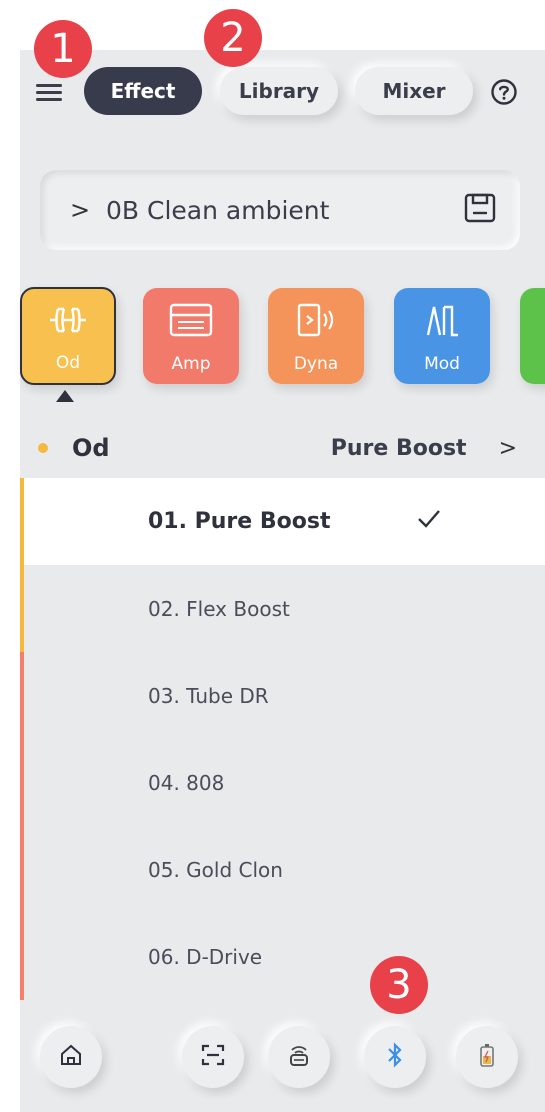 The image size is (545, 1112). What do you see at coordinates (239, 521) in the screenshot?
I see `list-item-label: 01. Pure Boost` at bounding box center [239, 521].